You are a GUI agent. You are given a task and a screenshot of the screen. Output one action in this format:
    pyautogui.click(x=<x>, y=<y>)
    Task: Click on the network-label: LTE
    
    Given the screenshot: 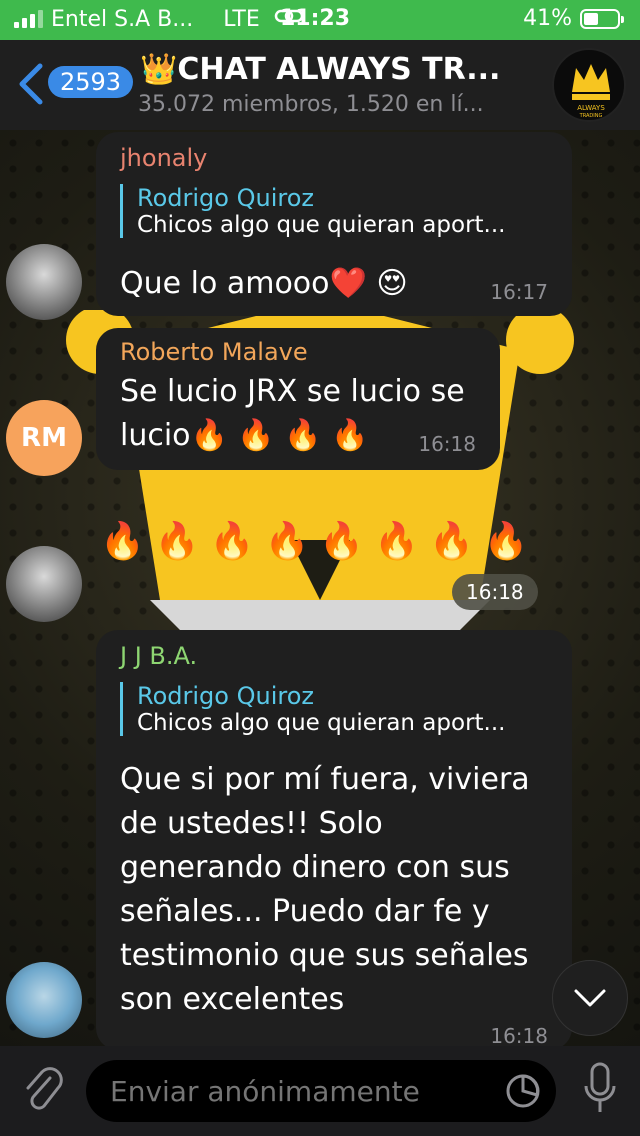 What is the action you would take?
    pyautogui.click(x=241, y=19)
    